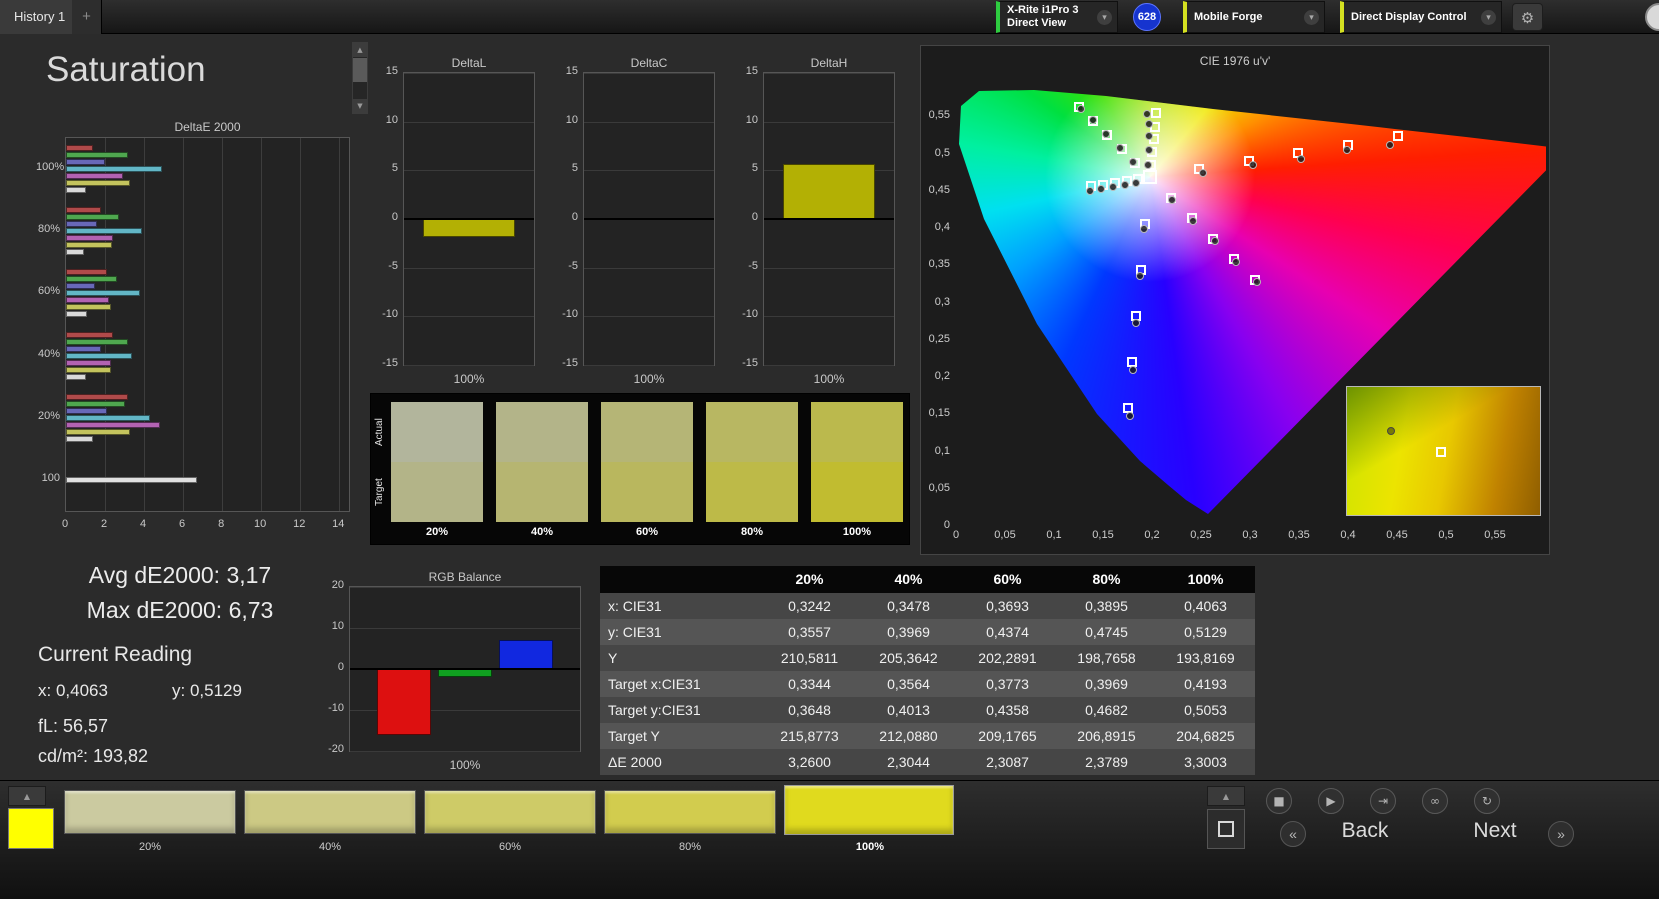  I want to click on table-row-label: Target y:CIE31, so click(654, 710).